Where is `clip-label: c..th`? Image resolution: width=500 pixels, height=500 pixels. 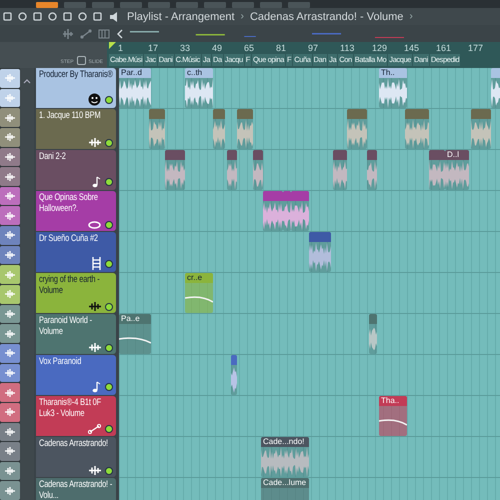
clip-label: c..th is located at coordinates (194, 73).